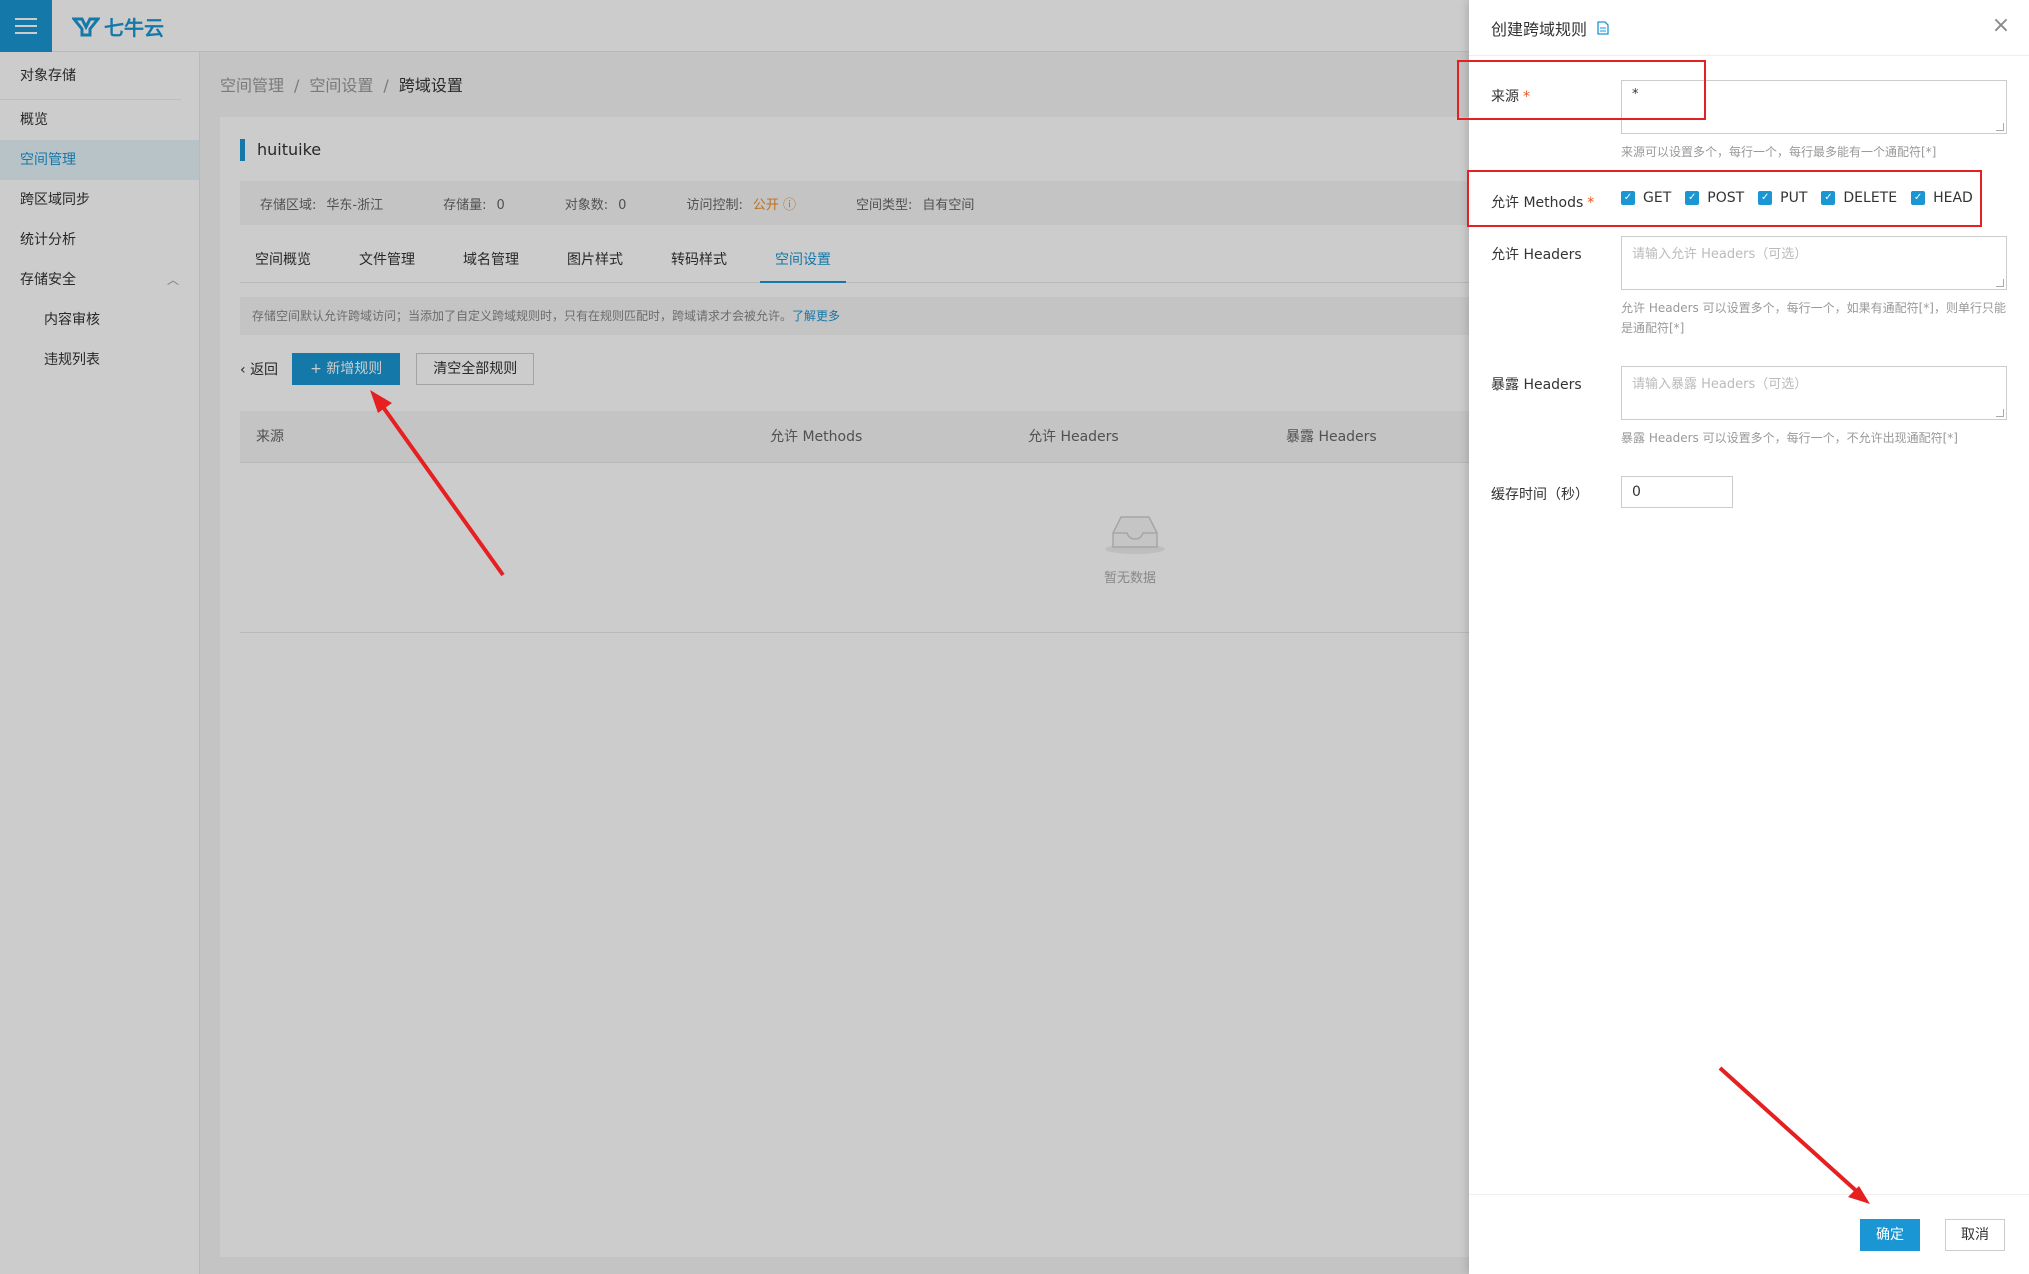  Describe the element at coordinates (381, 401) in the screenshot. I see `arrow-head-icon` at that location.